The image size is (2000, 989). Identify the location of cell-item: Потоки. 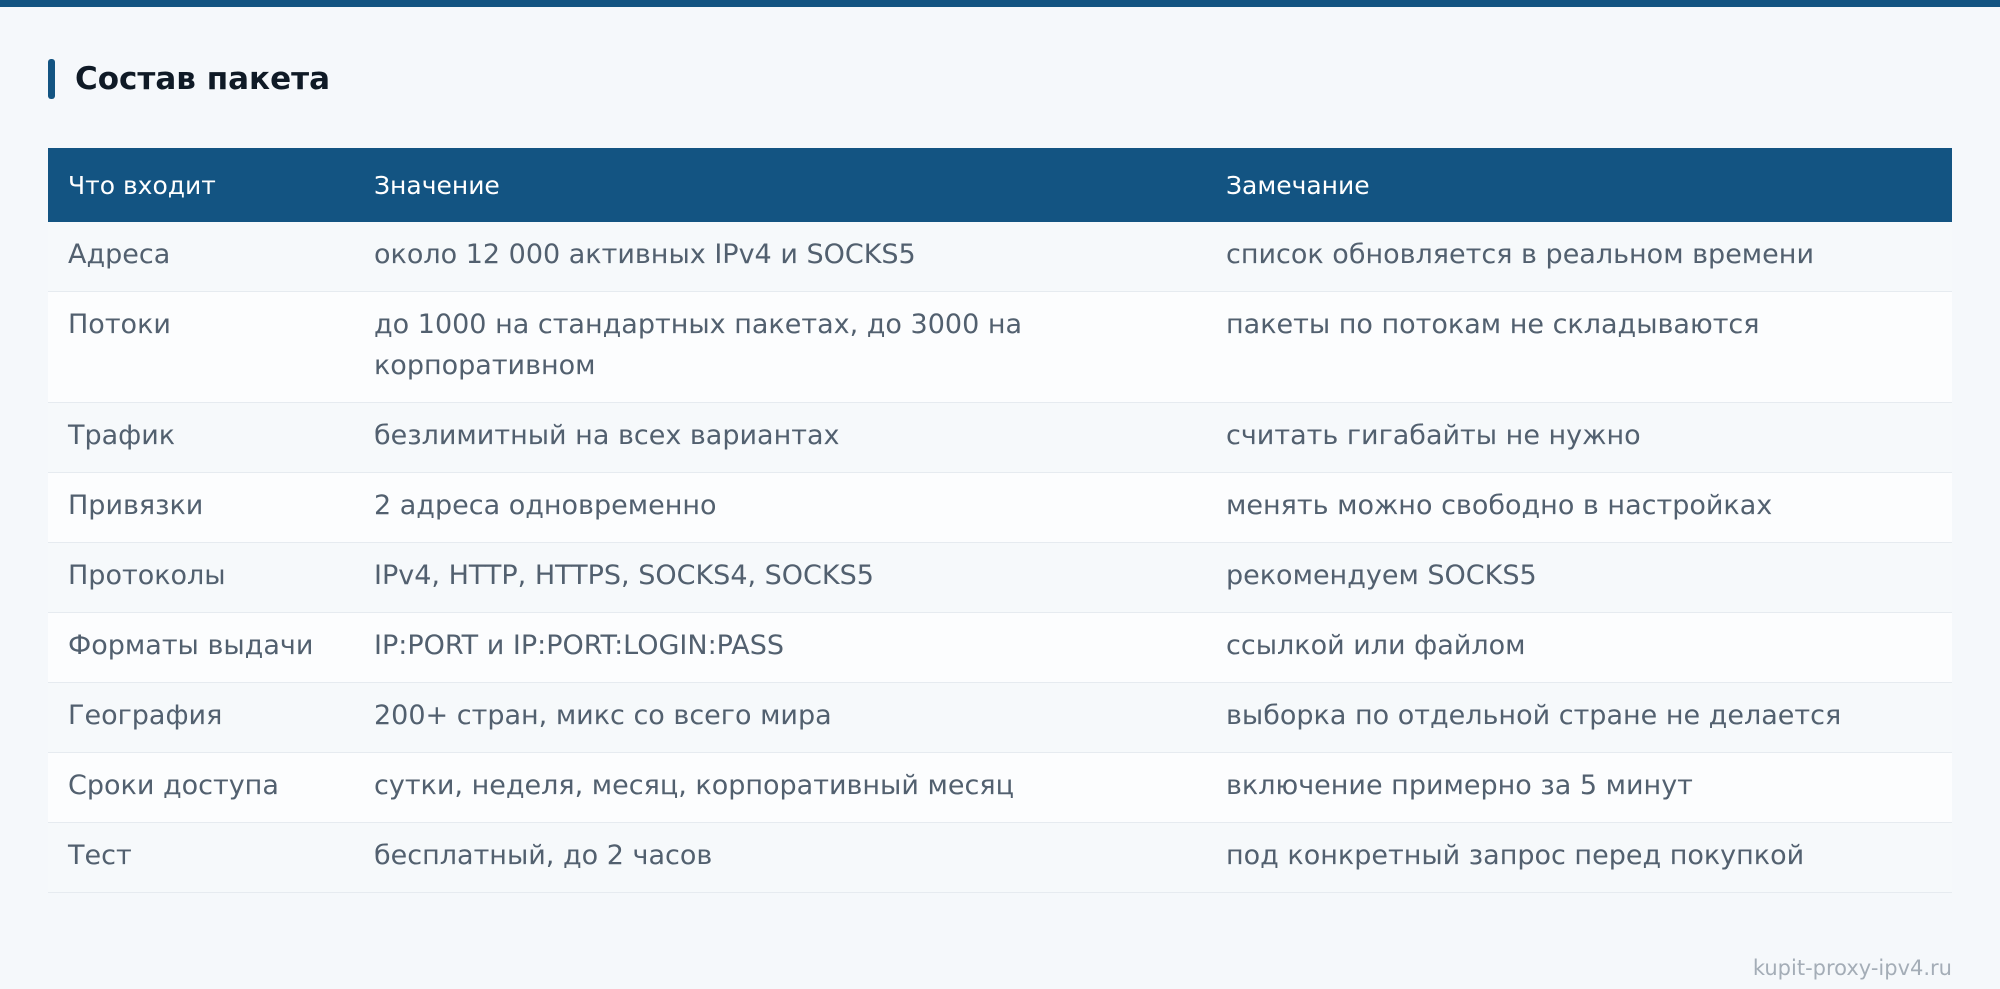
(201, 347).